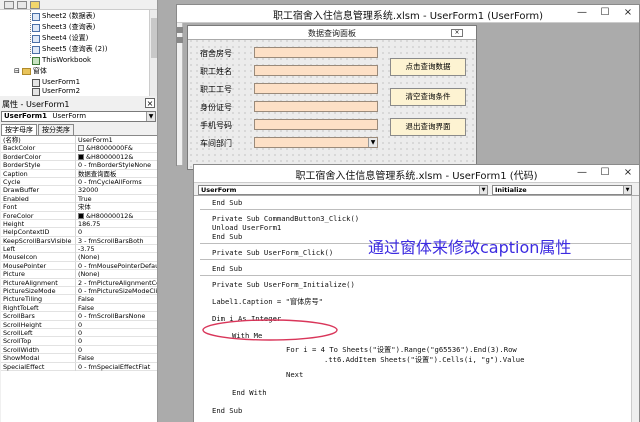 This screenshot has width=640, height=422. What do you see at coordinates (60, 38) in the screenshot?
I see `tree-item-sheet4: Sheet4 (设置)` at bounding box center [60, 38].